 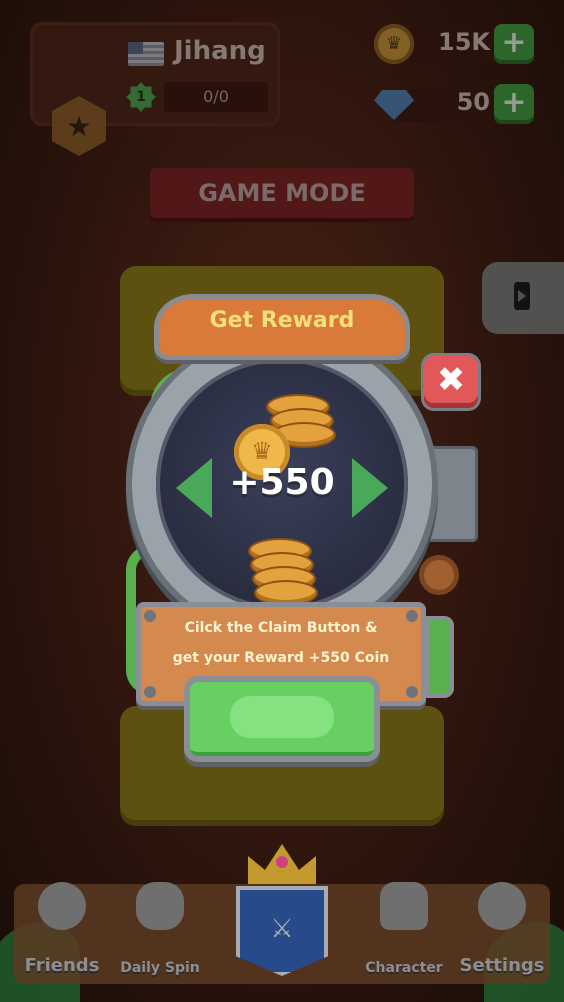 I want to click on game-mode-banner: GAME MODE, so click(x=282, y=193).